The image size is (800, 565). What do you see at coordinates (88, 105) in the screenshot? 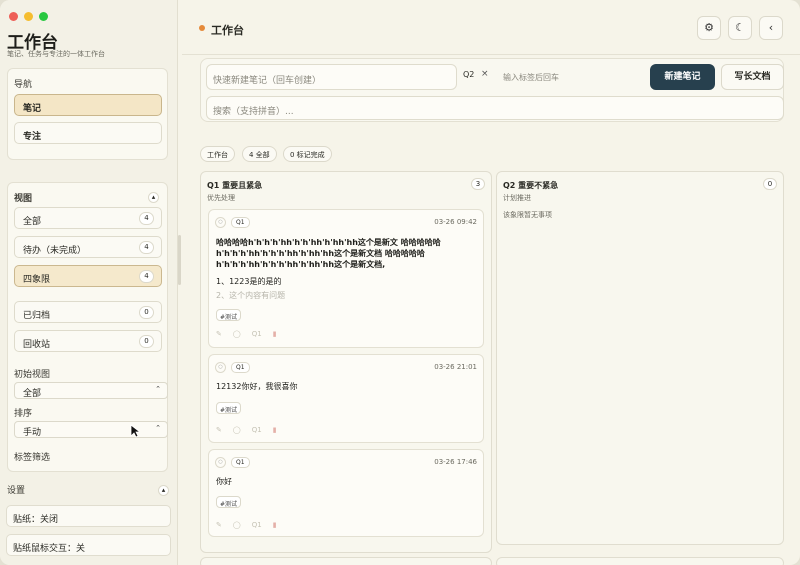
I see `nav-item-notes: 笔记` at bounding box center [88, 105].